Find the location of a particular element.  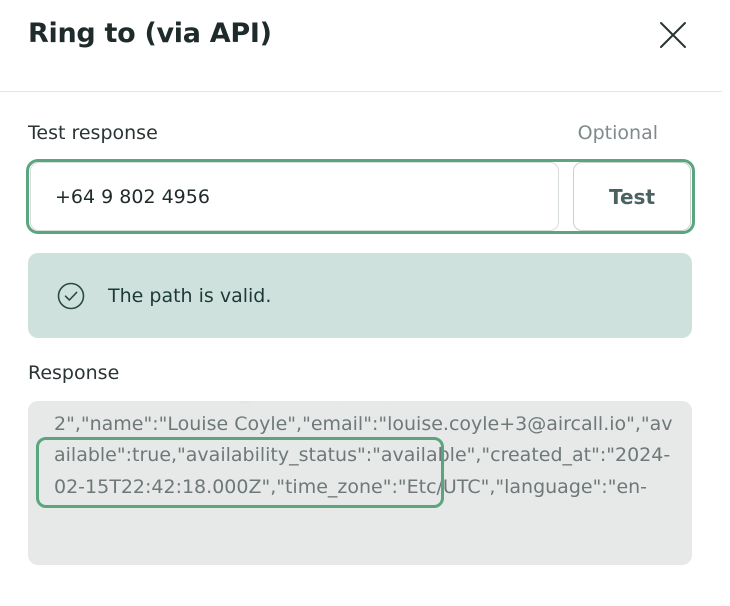

test-response-label: Test response is located at coordinates (93, 133).